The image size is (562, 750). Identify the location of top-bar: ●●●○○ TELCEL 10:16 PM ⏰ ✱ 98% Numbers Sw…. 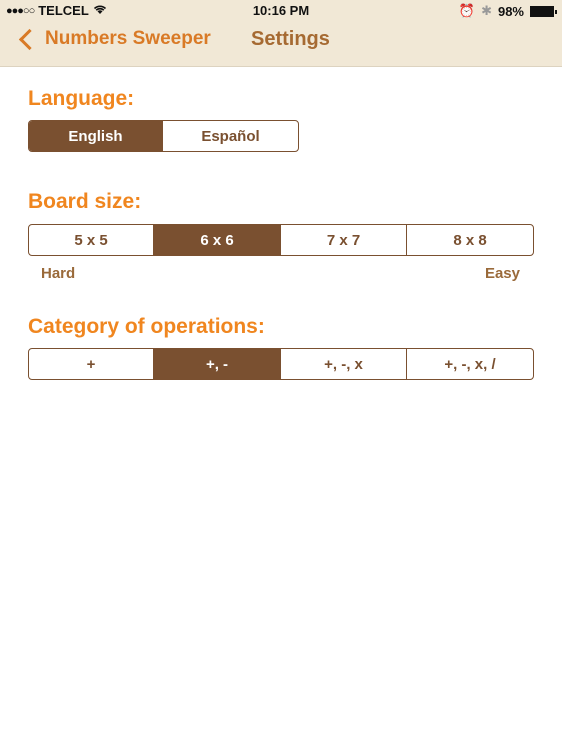
(281, 33).